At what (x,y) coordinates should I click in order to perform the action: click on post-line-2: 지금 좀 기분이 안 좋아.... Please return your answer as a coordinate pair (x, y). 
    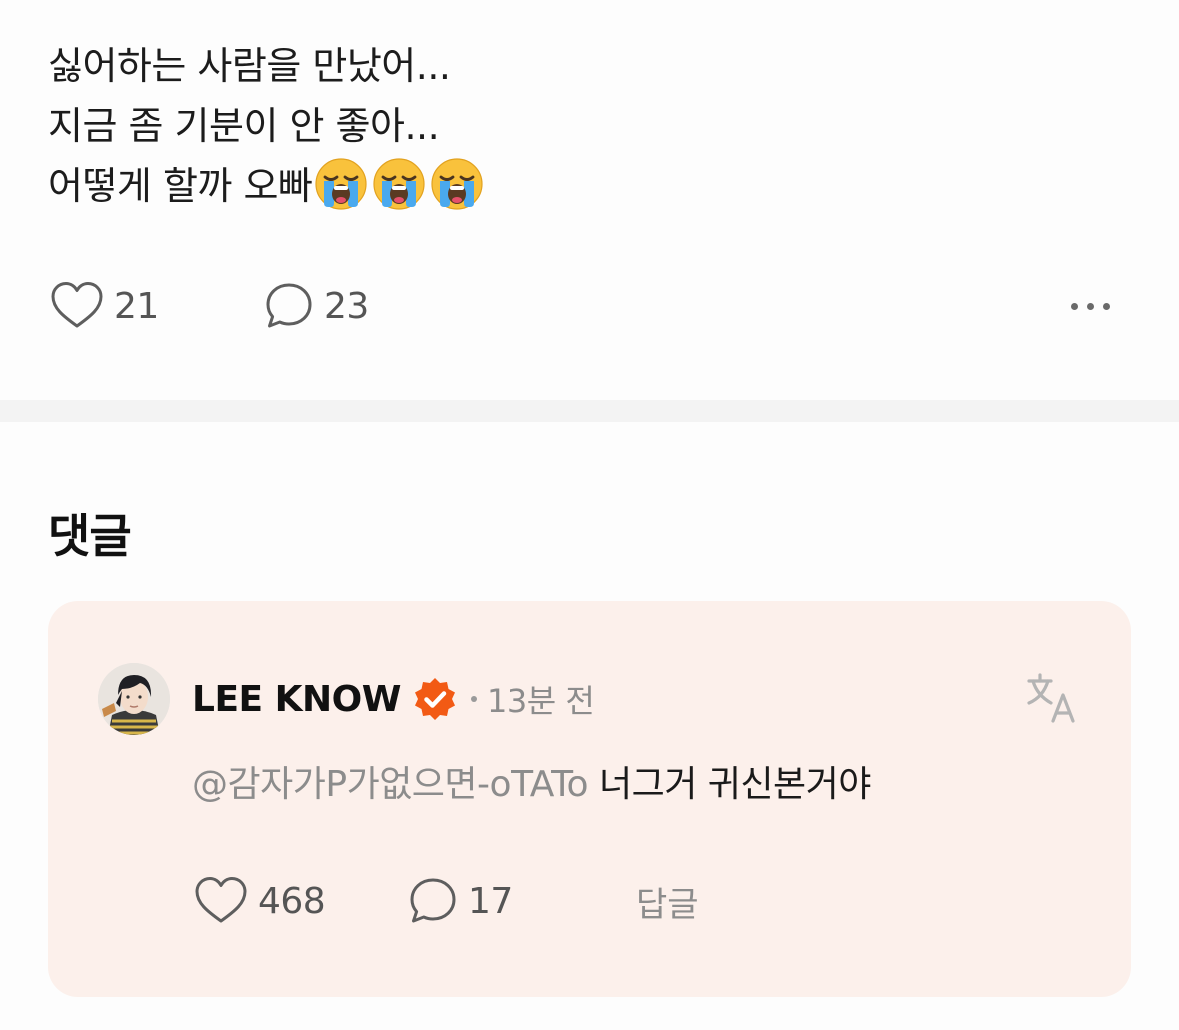
    Looking at the image, I should click on (244, 126).